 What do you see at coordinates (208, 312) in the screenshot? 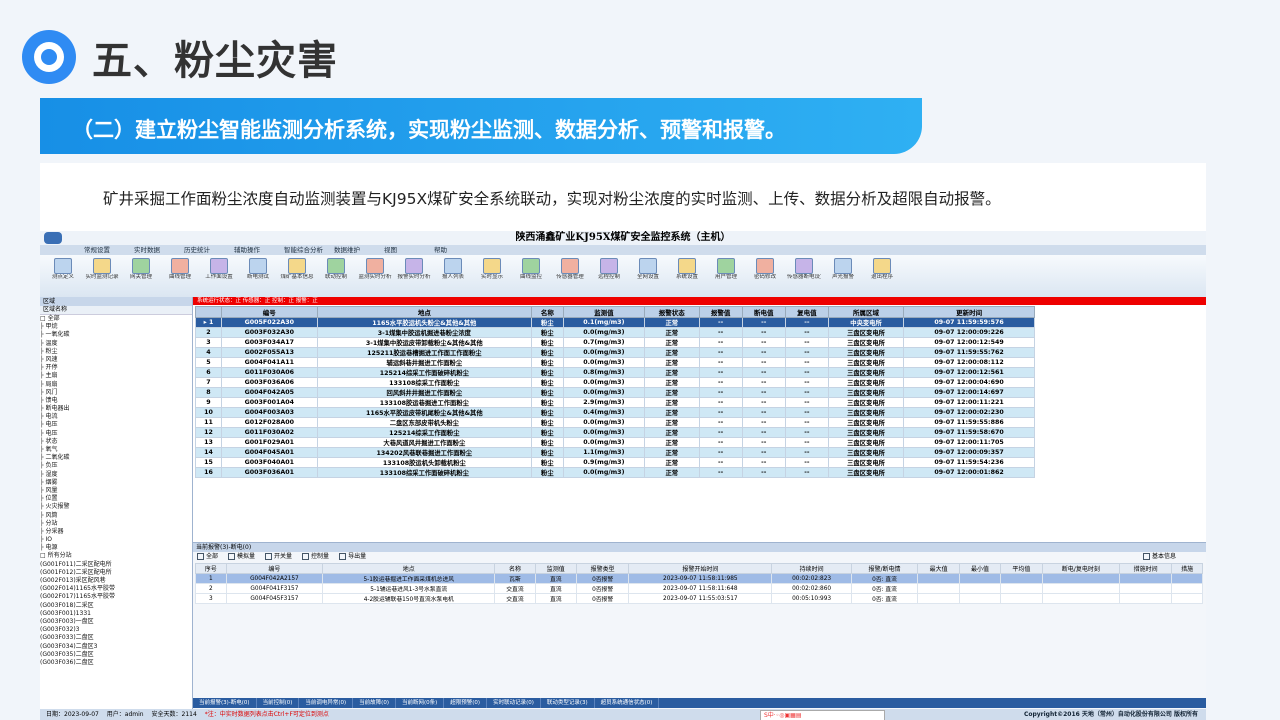
I see `table-header-cell` at bounding box center [208, 312].